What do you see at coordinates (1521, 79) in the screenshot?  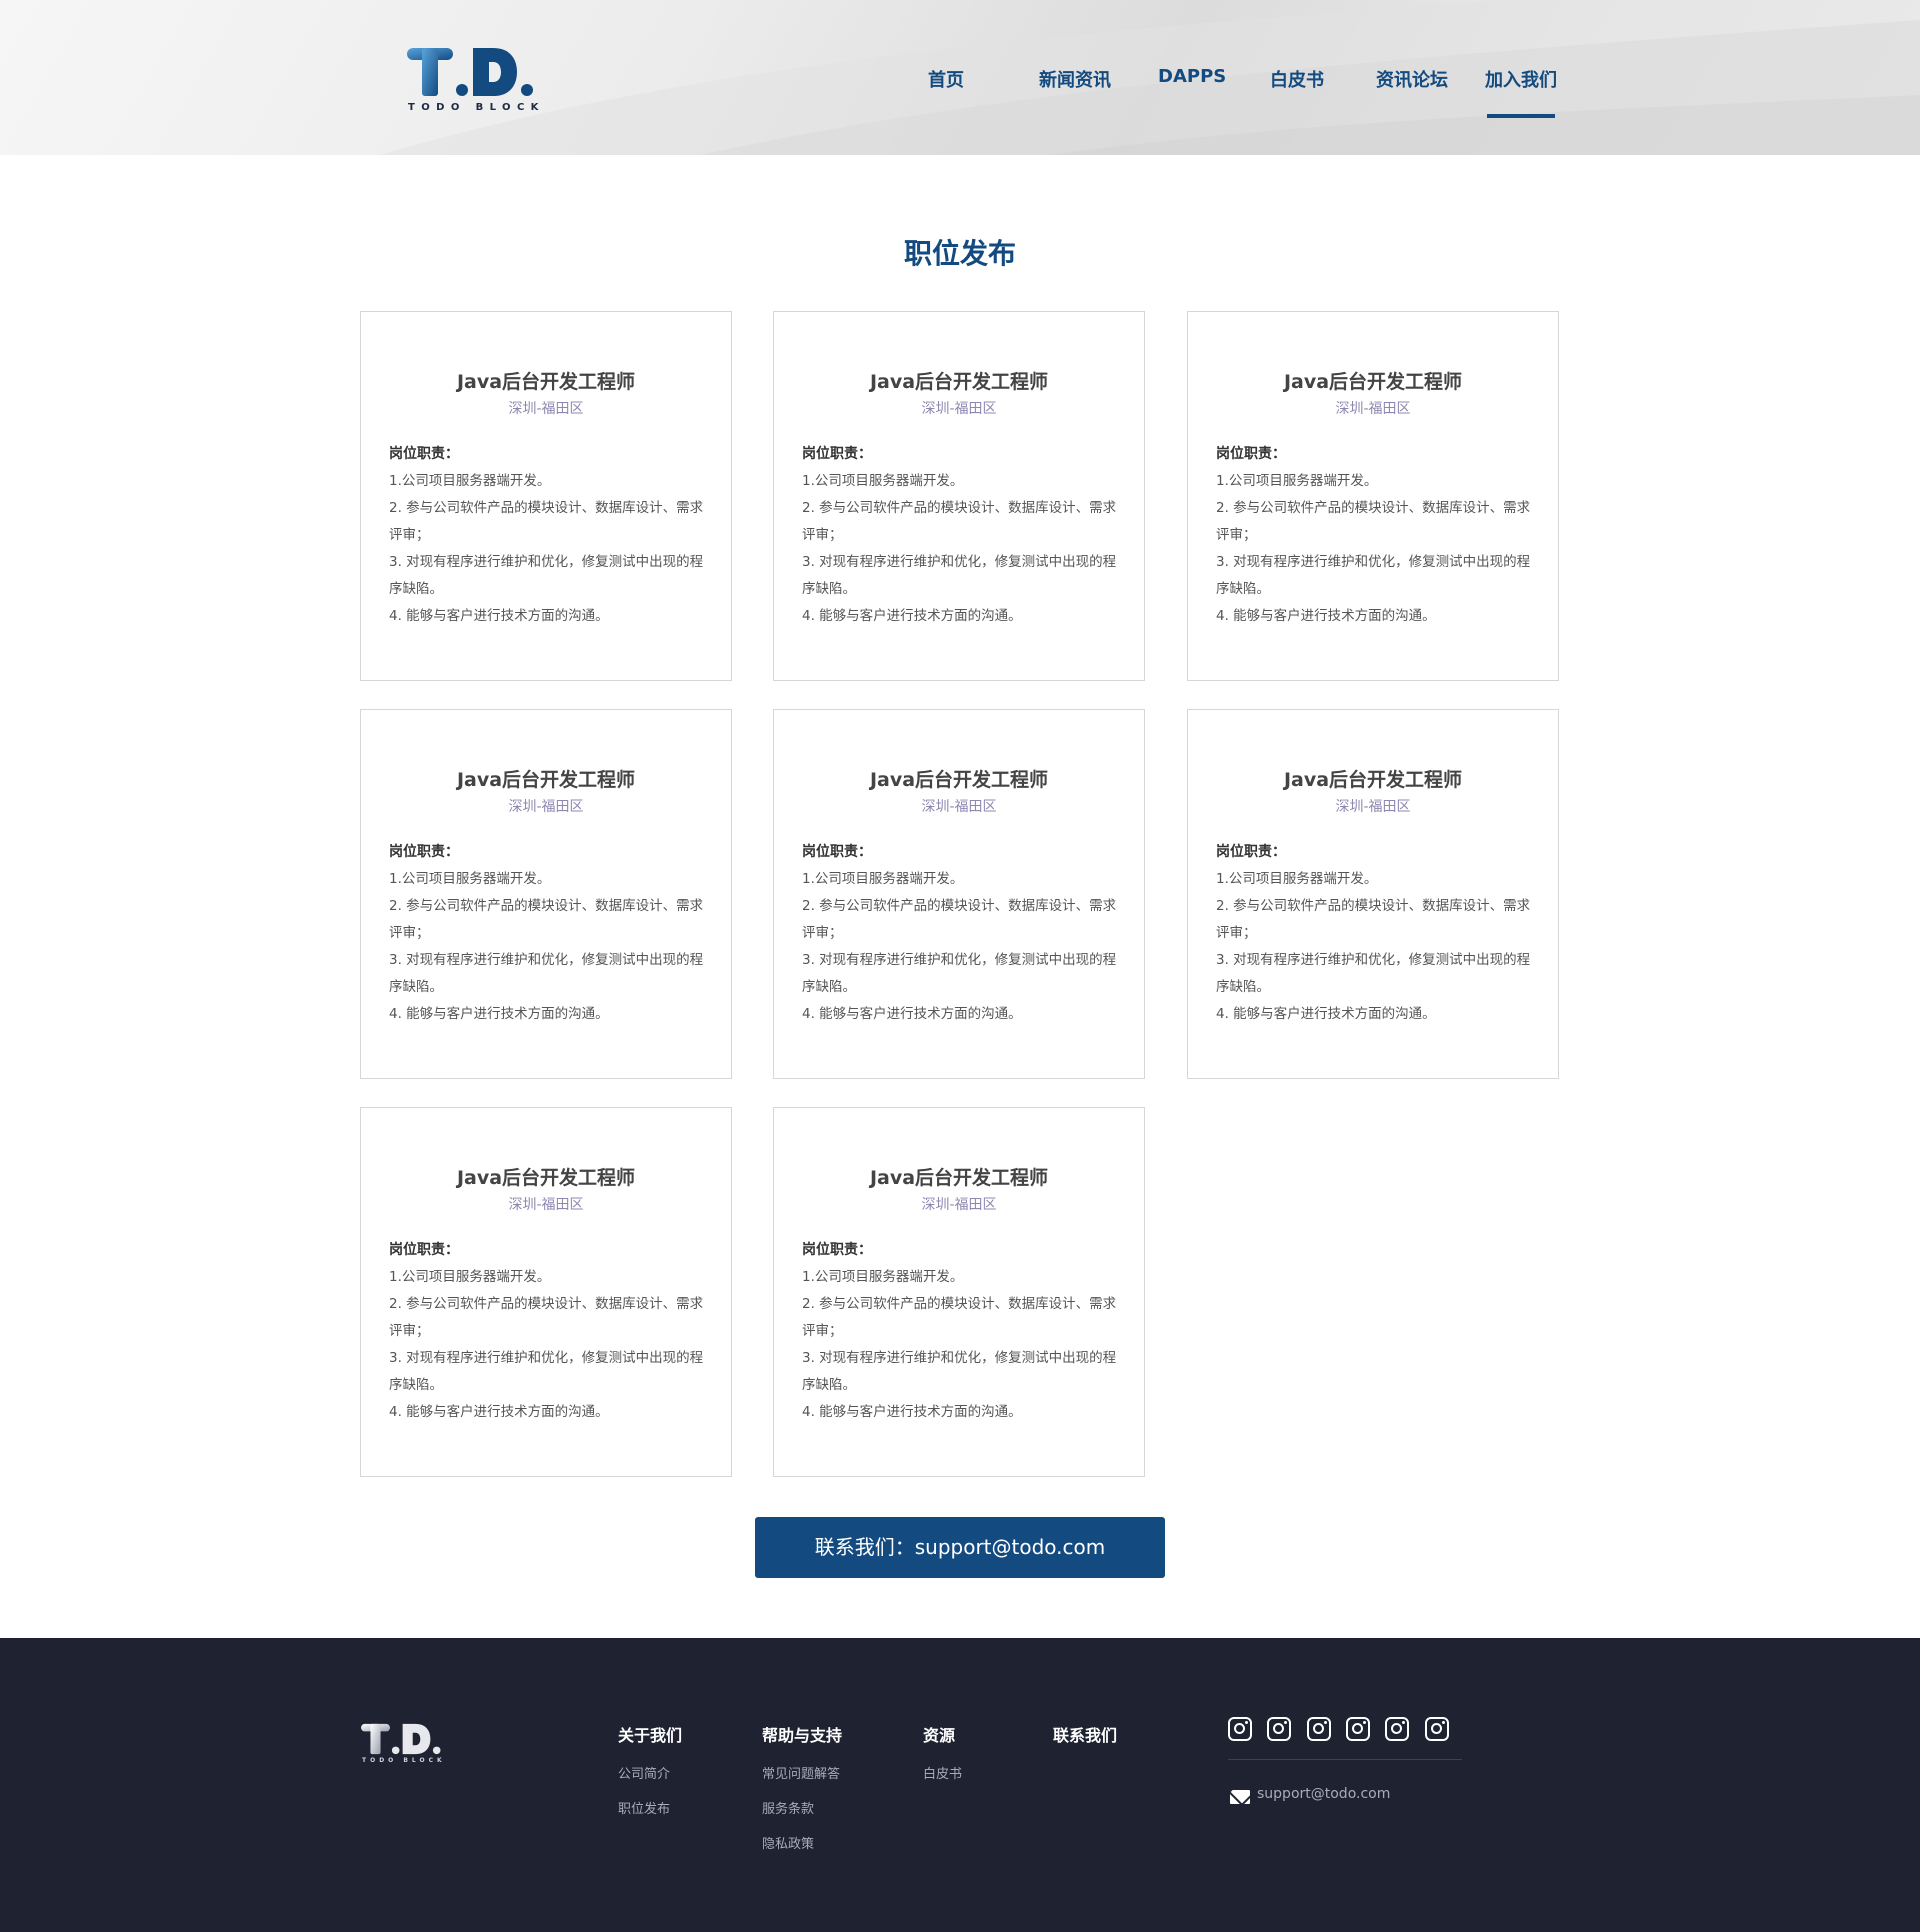 I see `nav-item-join-us: 加入我们` at bounding box center [1521, 79].